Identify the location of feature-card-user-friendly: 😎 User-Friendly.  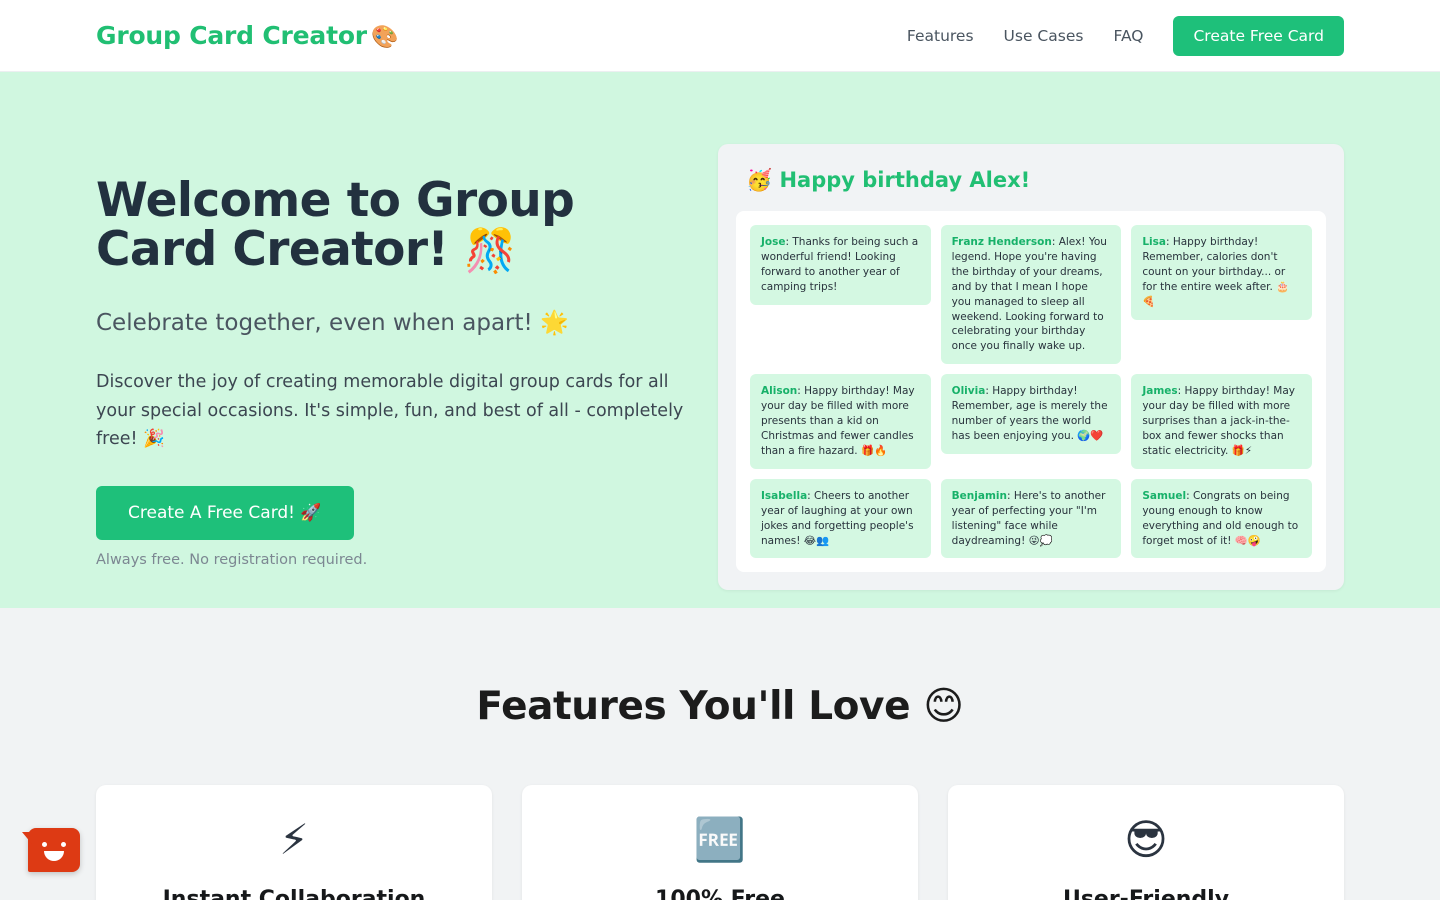
(1146, 842).